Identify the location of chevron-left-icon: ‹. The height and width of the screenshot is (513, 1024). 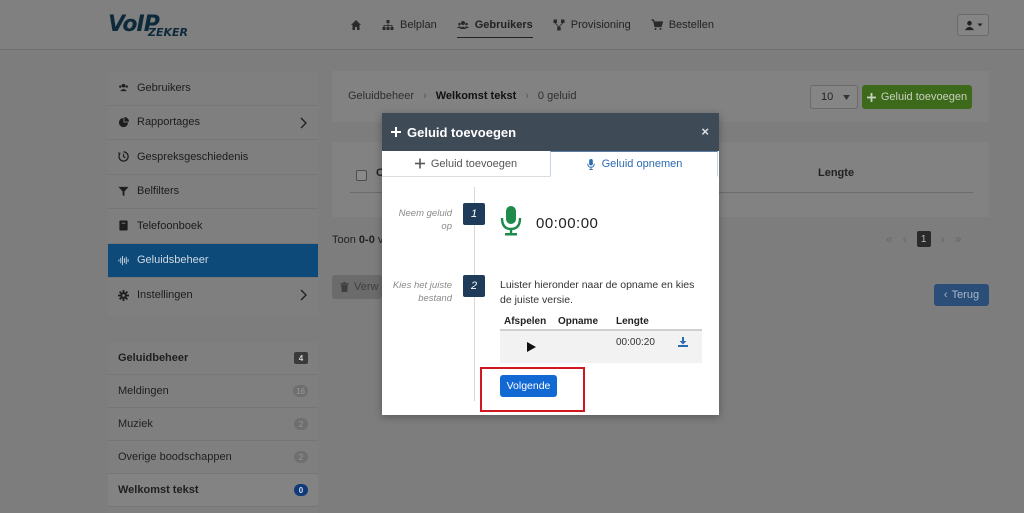
(945, 295).